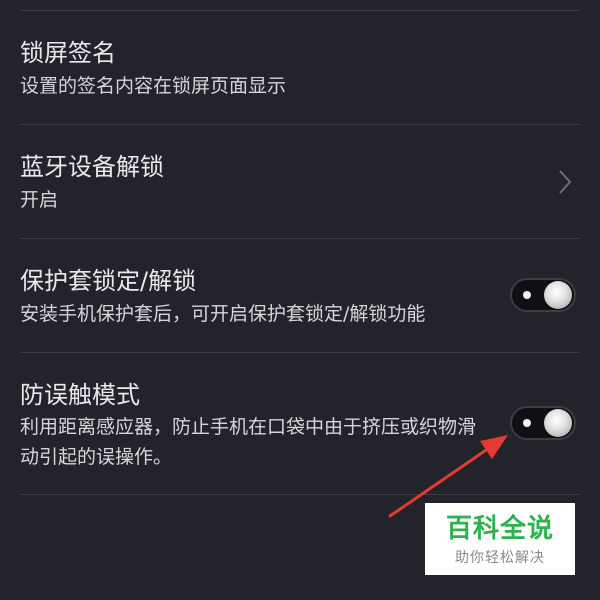  Describe the element at coordinates (39, 200) in the screenshot. I see `setting-subtitle: 开启` at that location.